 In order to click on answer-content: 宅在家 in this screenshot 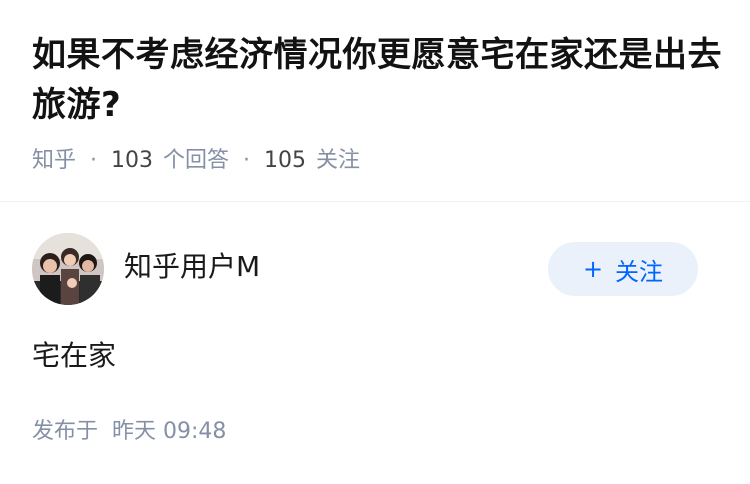, I will do `click(74, 356)`.